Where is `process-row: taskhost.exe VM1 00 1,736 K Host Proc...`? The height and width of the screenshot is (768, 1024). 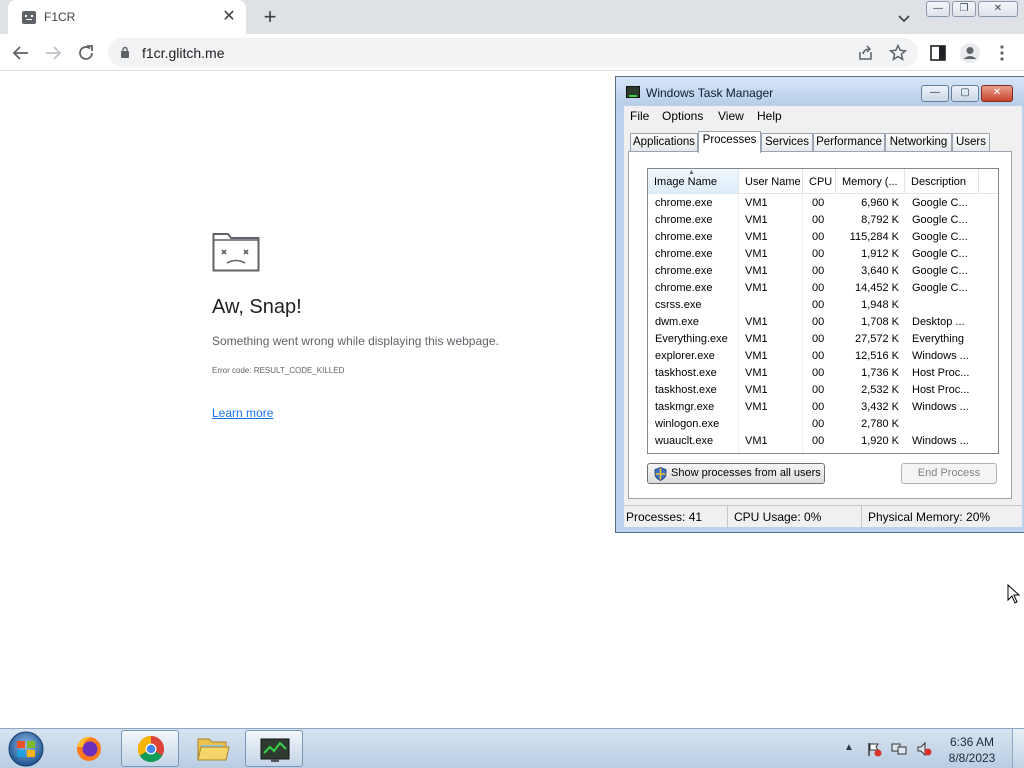 process-row: taskhost.exe VM1 00 1,736 K Host Proc... is located at coordinates (823, 373).